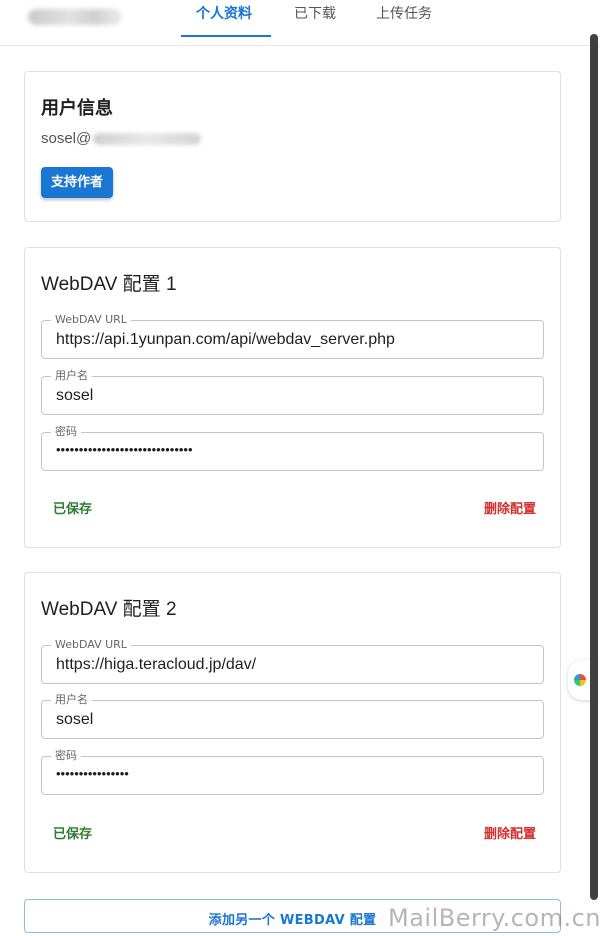 This screenshot has height=936, width=600. I want to click on email-redacted, so click(147, 139).